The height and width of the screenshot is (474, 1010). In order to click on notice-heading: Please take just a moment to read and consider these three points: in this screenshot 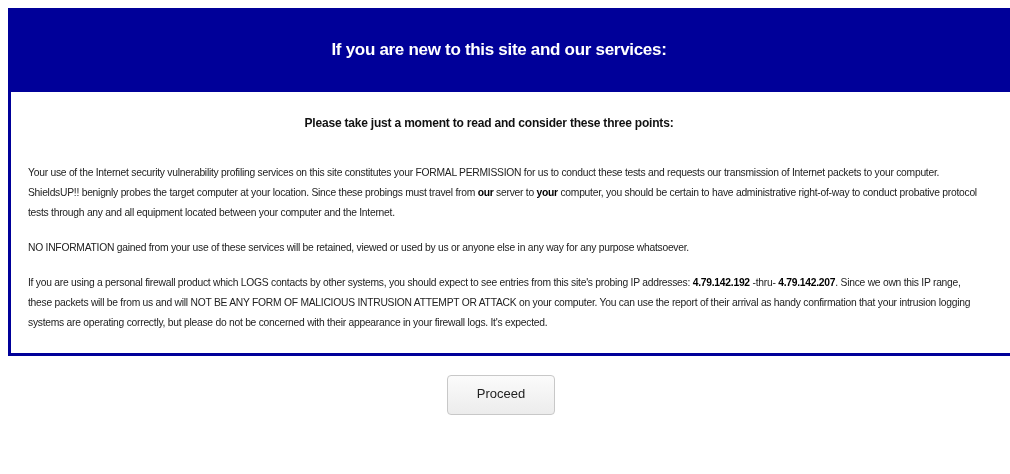, I will do `click(489, 123)`.